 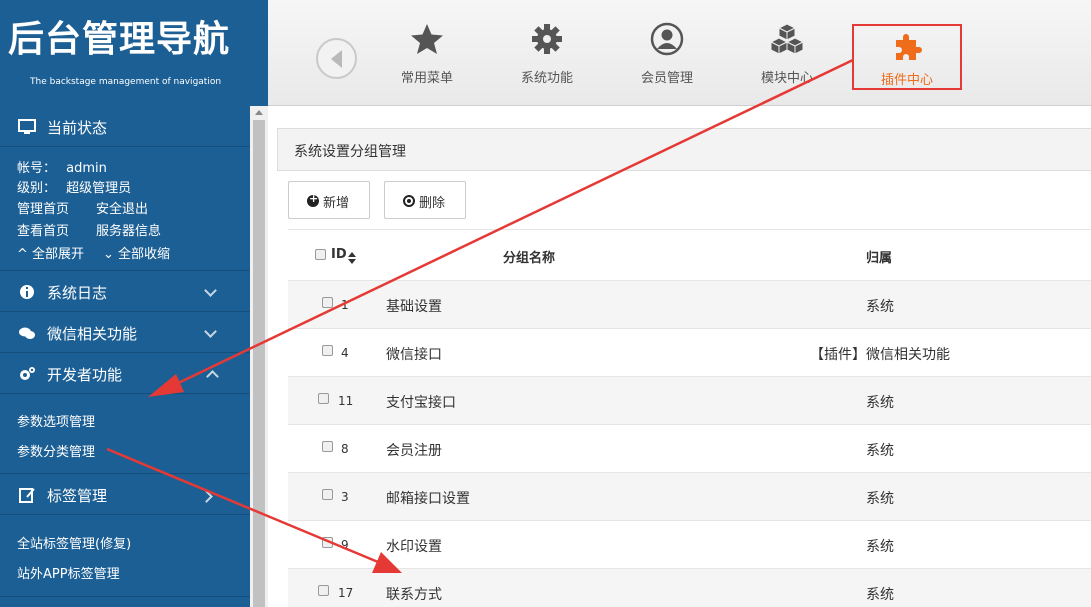 What do you see at coordinates (144, 254) in the screenshot?
I see `collapse-all-label: 全部收缩` at bounding box center [144, 254].